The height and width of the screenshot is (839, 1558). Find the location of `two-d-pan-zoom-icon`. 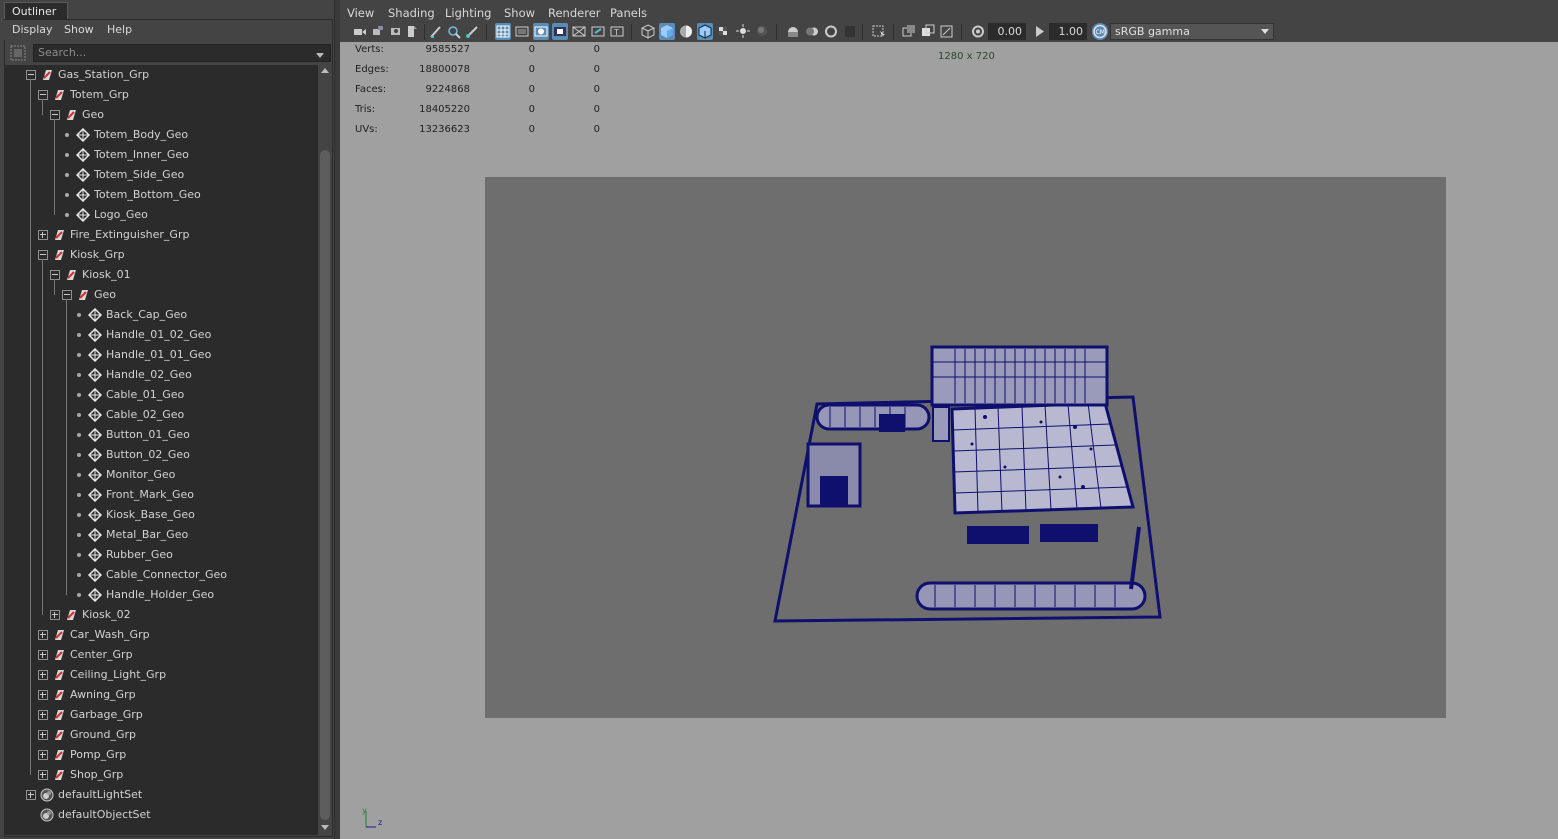

two-d-pan-zoom-icon is located at coordinates (454, 31).